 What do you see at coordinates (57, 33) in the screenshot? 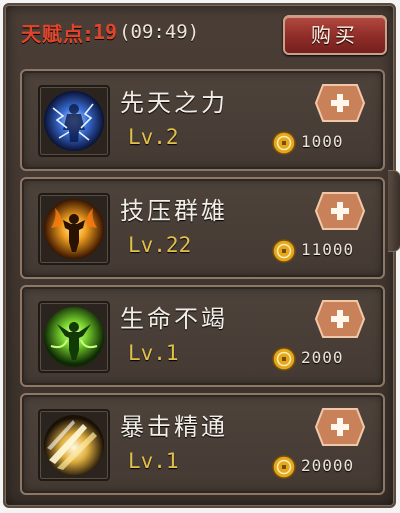
I see `talent-points-label: 天赋点:` at bounding box center [57, 33].